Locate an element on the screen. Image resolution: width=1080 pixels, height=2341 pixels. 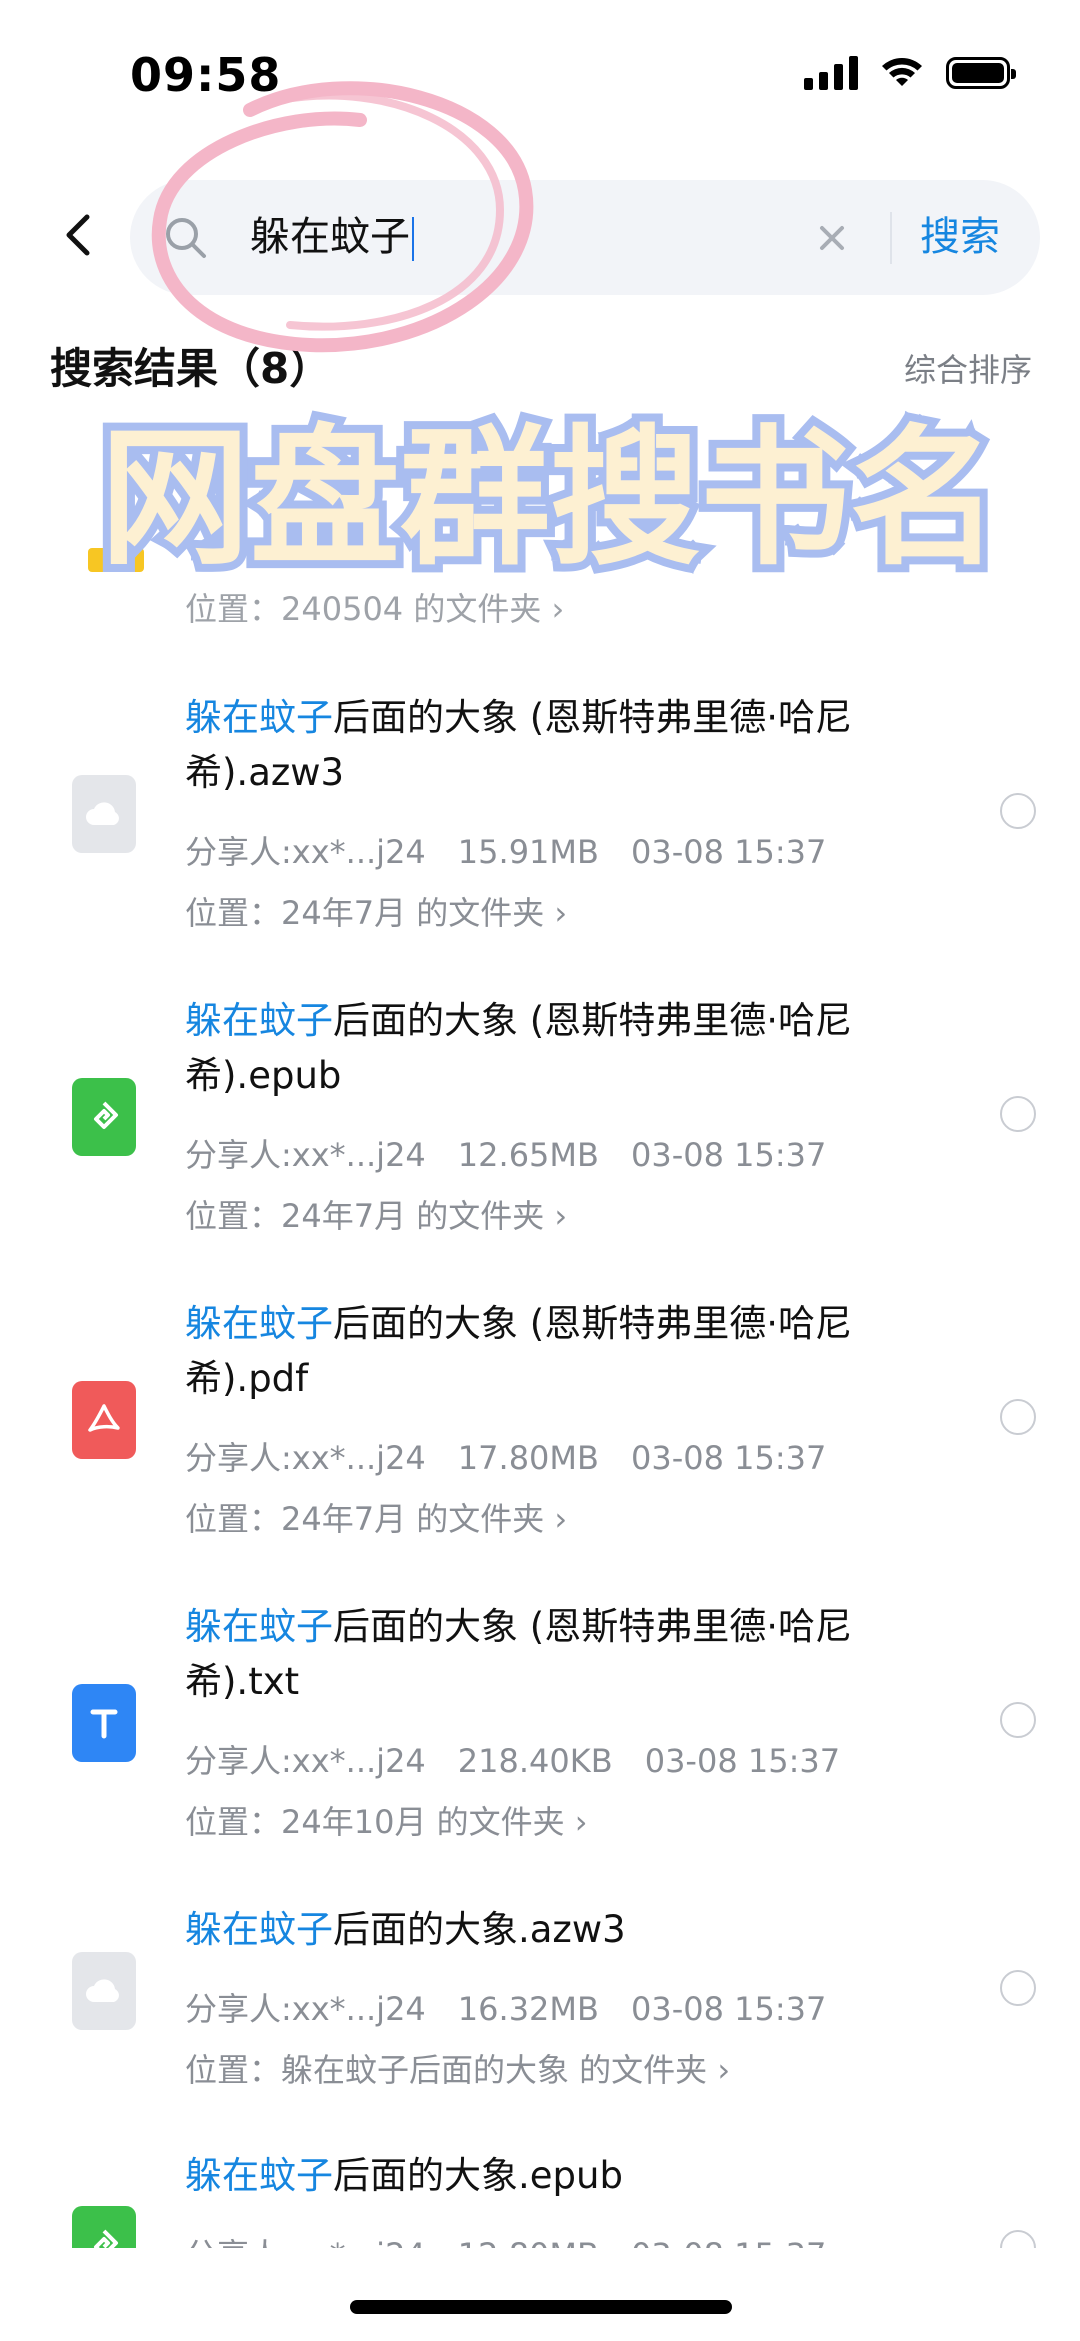
home-indicator is located at coordinates (541, 2307).